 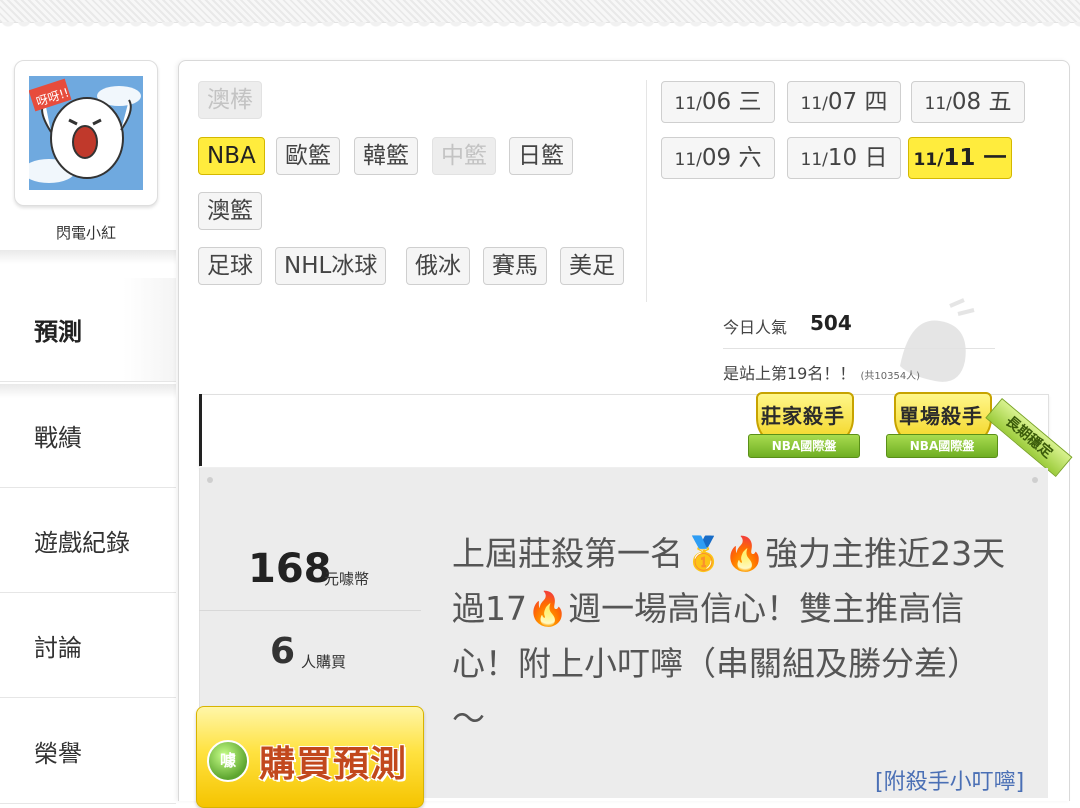 What do you see at coordinates (331, 266) in the screenshot?
I see `sport-tag-nhl: NHL冰球` at bounding box center [331, 266].